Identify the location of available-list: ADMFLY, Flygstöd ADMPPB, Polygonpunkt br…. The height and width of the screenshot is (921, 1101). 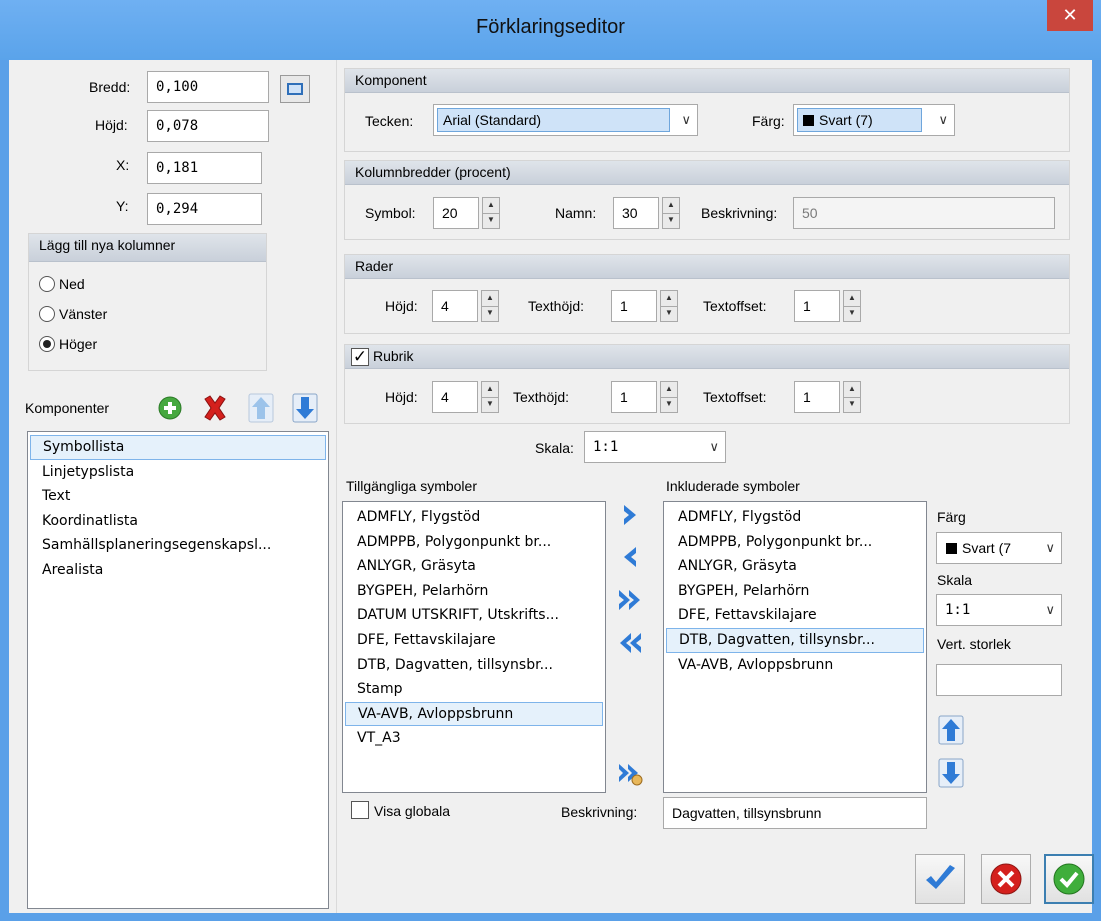
(474, 647).